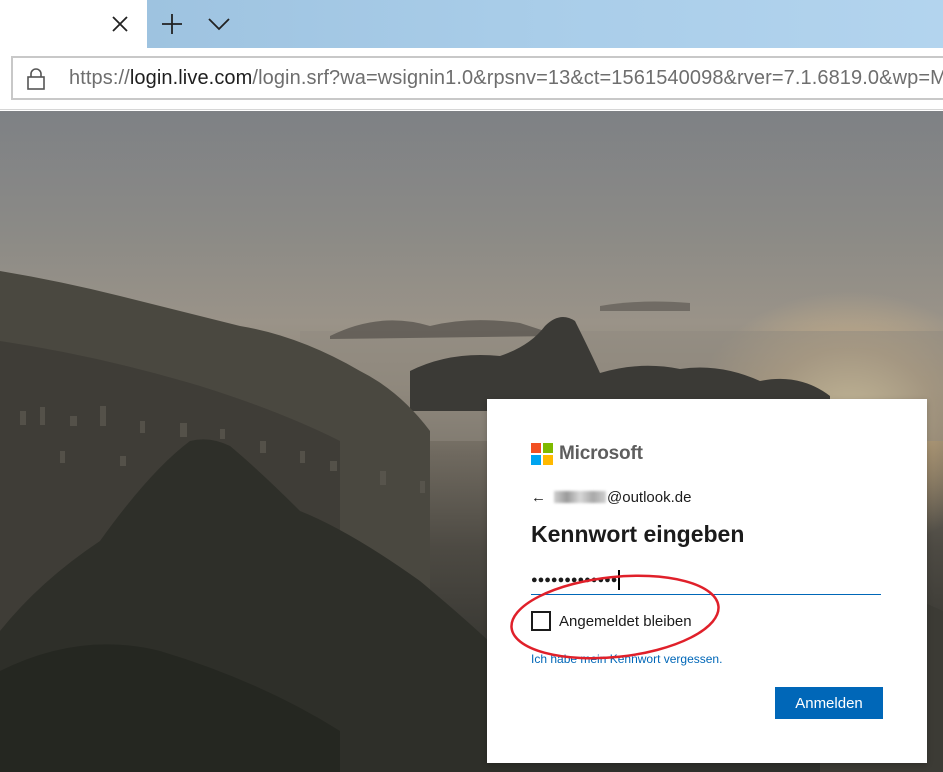 The height and width of the screenshot is (772, 943). What do you see at coordinates (619, 579) in the screenshot?
I see `text-caret` at bounding box center [619, 579].